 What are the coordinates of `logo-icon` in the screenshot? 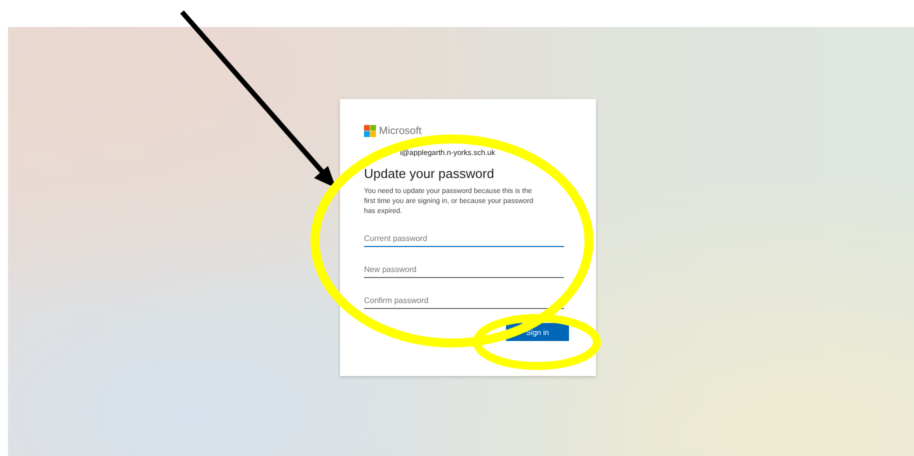 It's located at (370, 131).